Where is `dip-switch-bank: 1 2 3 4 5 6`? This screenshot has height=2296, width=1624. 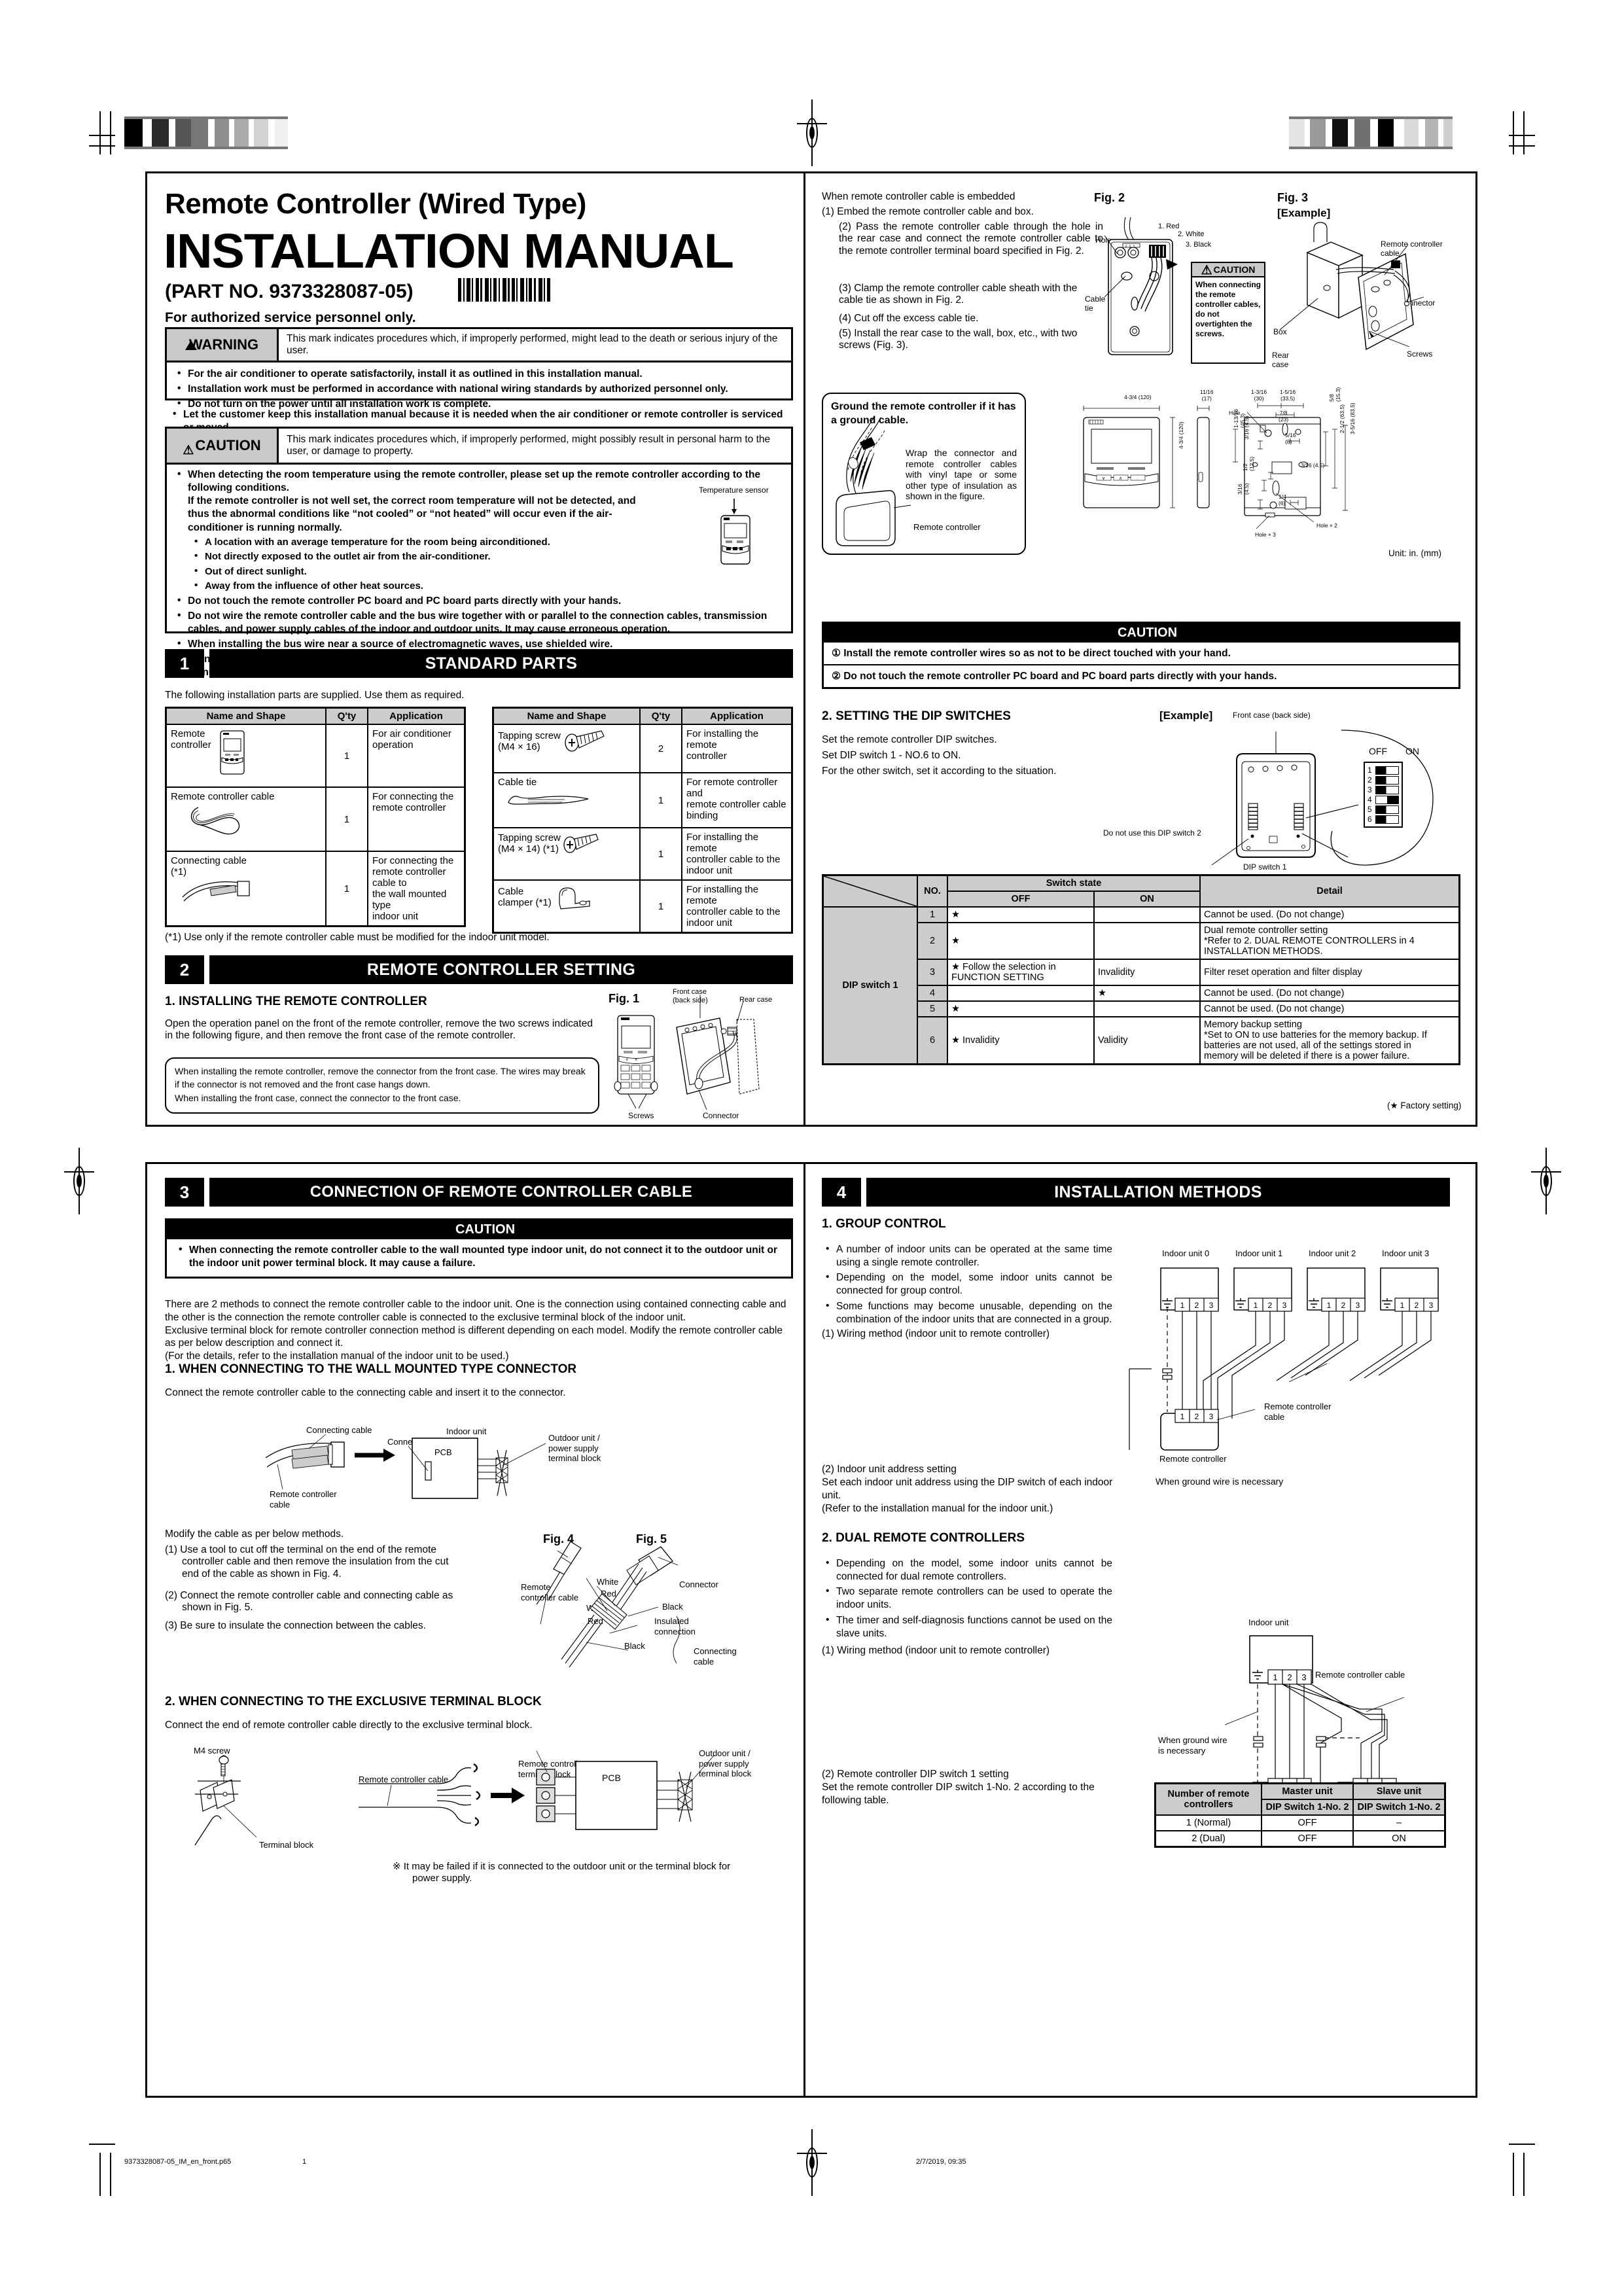
dip-switch-bank: 1 2 3 4 5 6 is located at coordinates (1383, 795).